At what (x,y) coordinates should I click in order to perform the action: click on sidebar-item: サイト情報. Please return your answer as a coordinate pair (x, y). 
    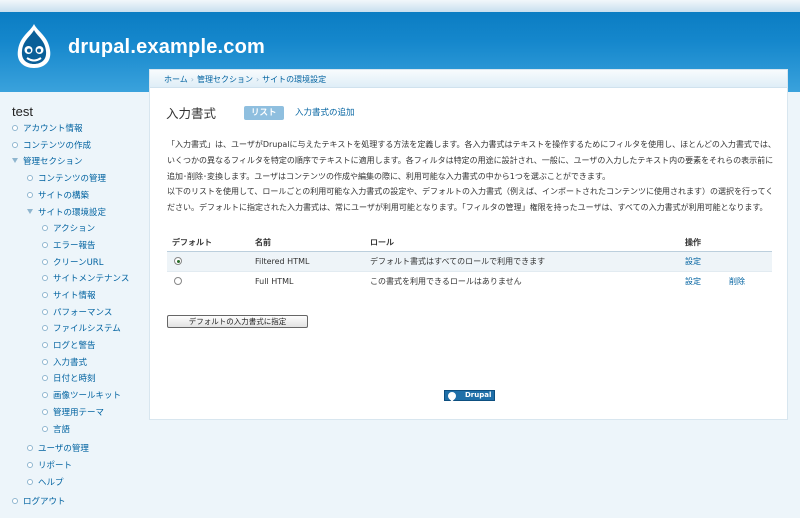
    Looking at the image, I should click on (69, 296).